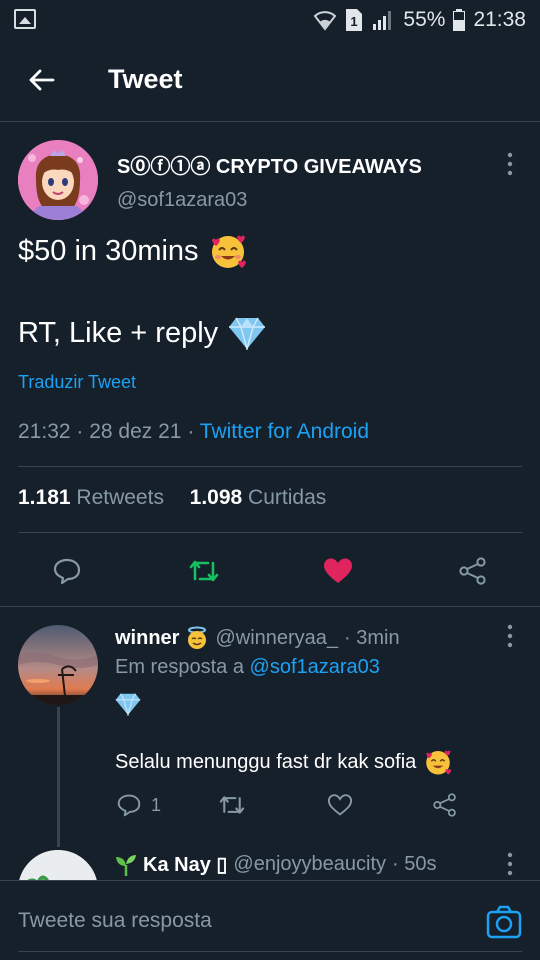 This screenshot has width=540, height=960. Describe the element at coordinates (145, 79) in the screenshot. I see `page-title: Tweet` at that location.